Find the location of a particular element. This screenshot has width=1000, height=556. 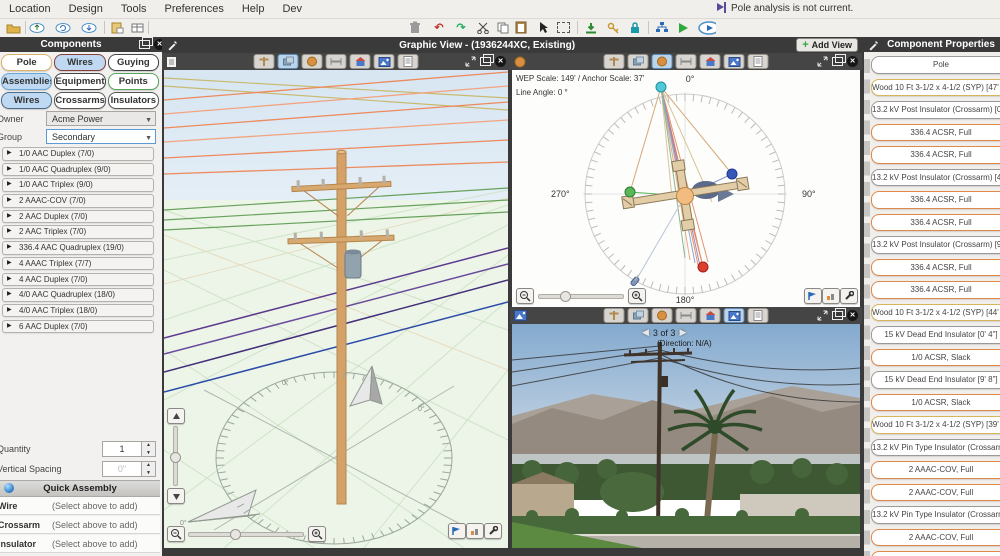

menu-design: Design is located at coordinates (86, 9).